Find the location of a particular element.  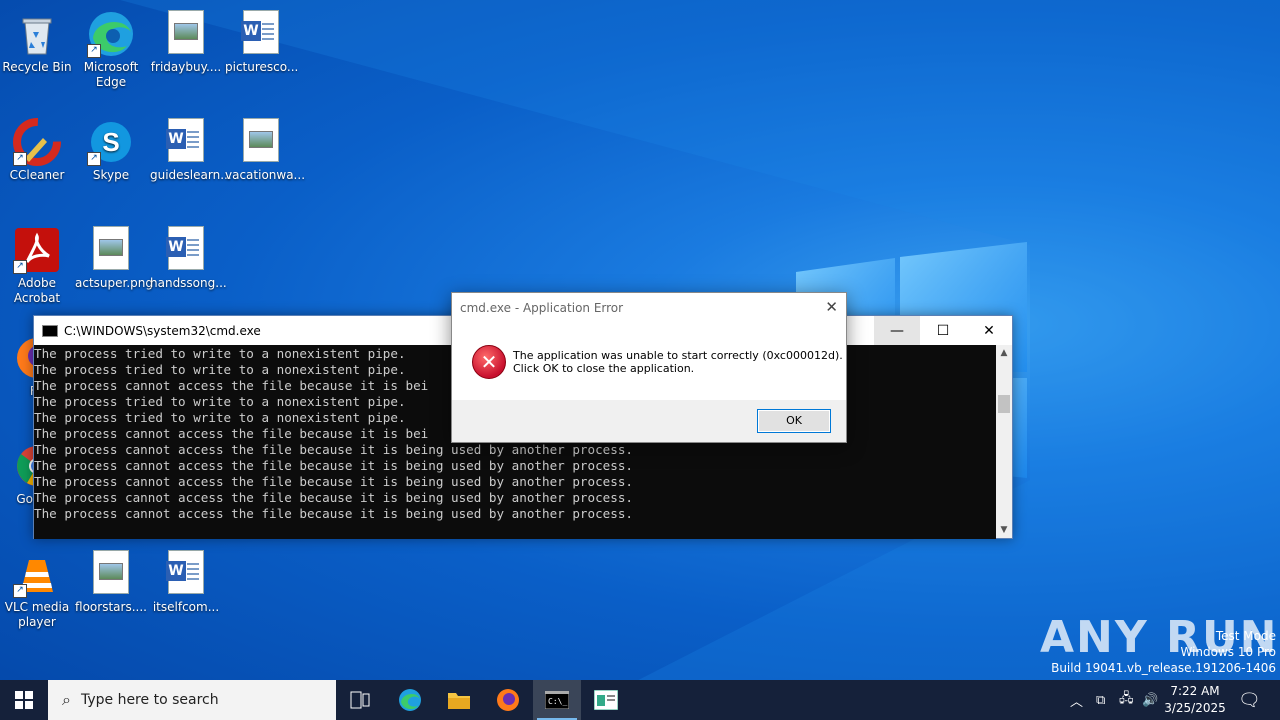

maximize-button: ☐ is located at coordinates (943, 330).